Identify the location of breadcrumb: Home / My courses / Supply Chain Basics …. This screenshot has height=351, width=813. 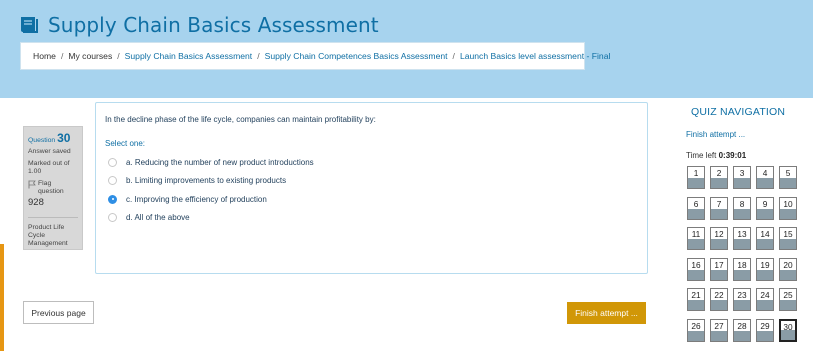
(315, 56).